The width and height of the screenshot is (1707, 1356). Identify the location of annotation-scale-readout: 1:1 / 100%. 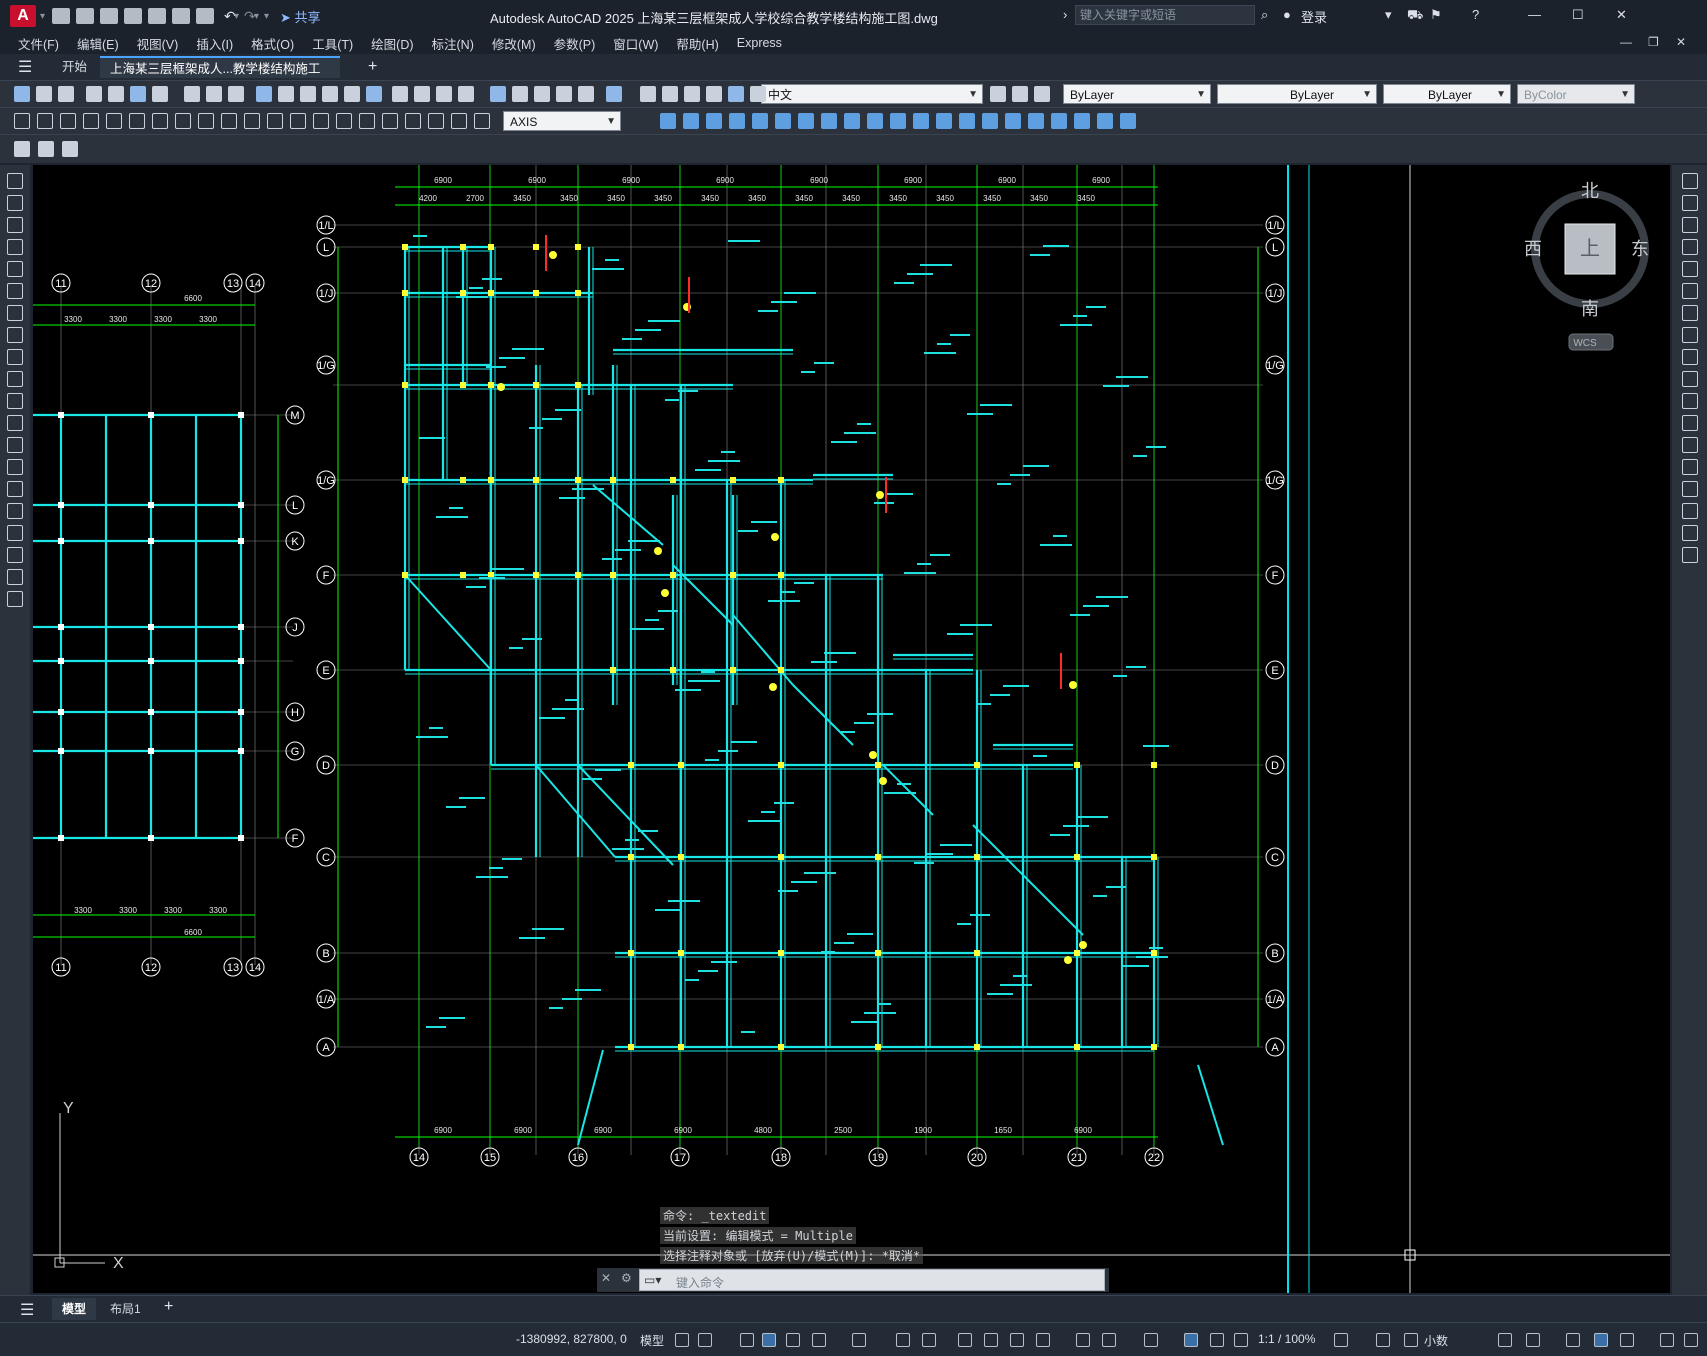
(1286, 1339).